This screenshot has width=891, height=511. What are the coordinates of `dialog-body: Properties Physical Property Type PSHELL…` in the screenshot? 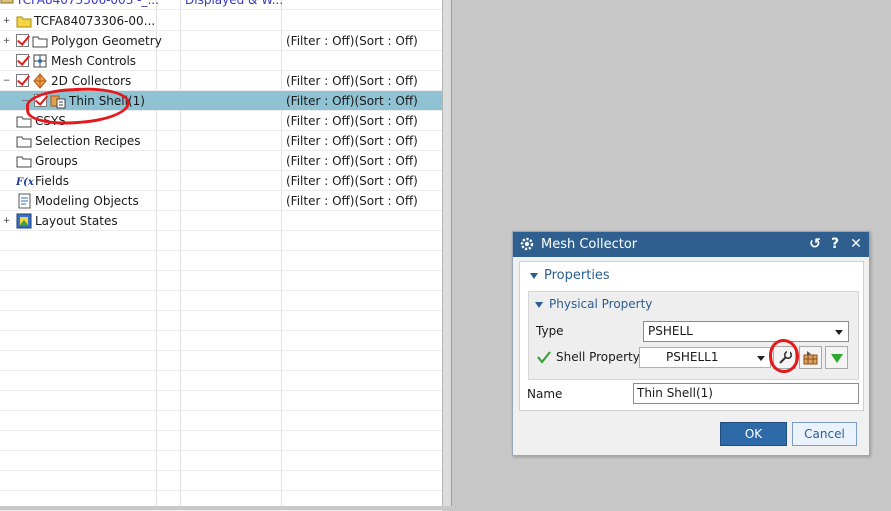 It's located at (691, 336).